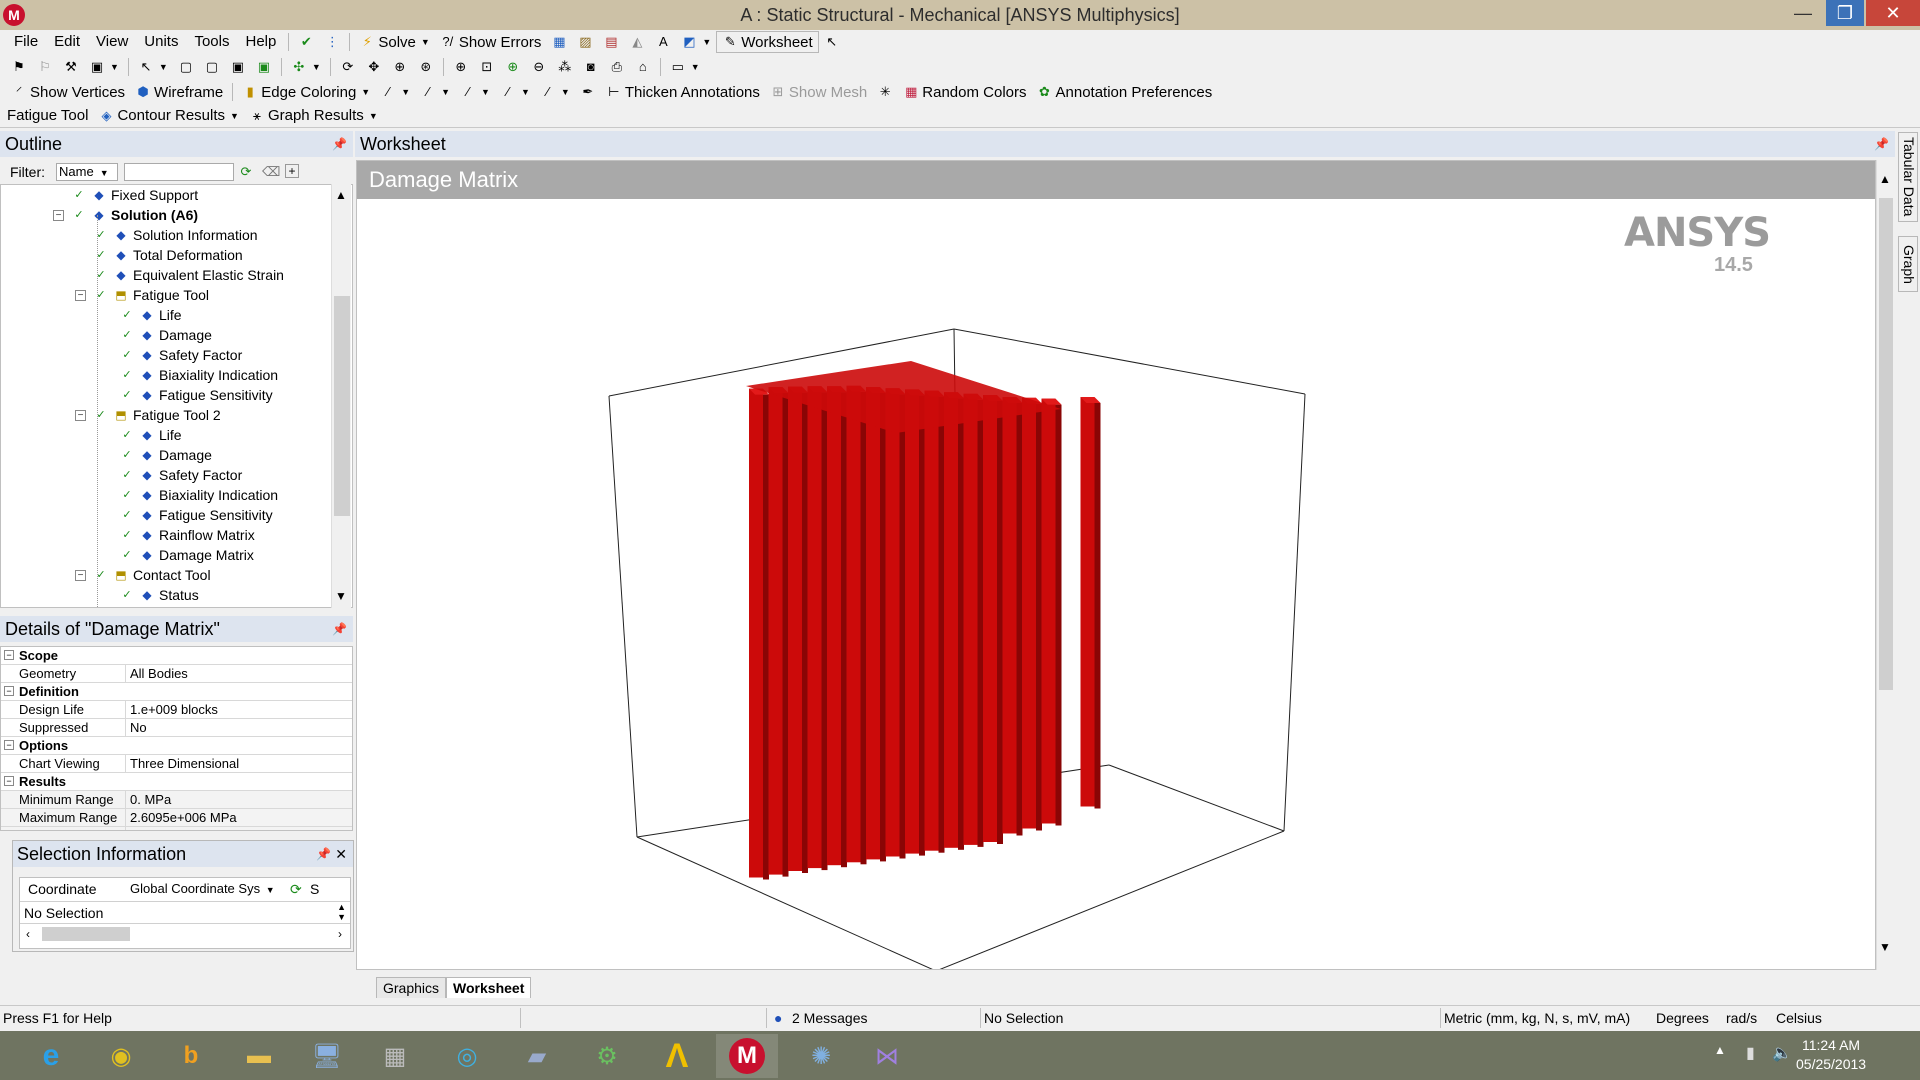 This screenshot has height=1080, width=1920. I want to click on edge-style3-button: ⁄ ▼, so click(475, 92).